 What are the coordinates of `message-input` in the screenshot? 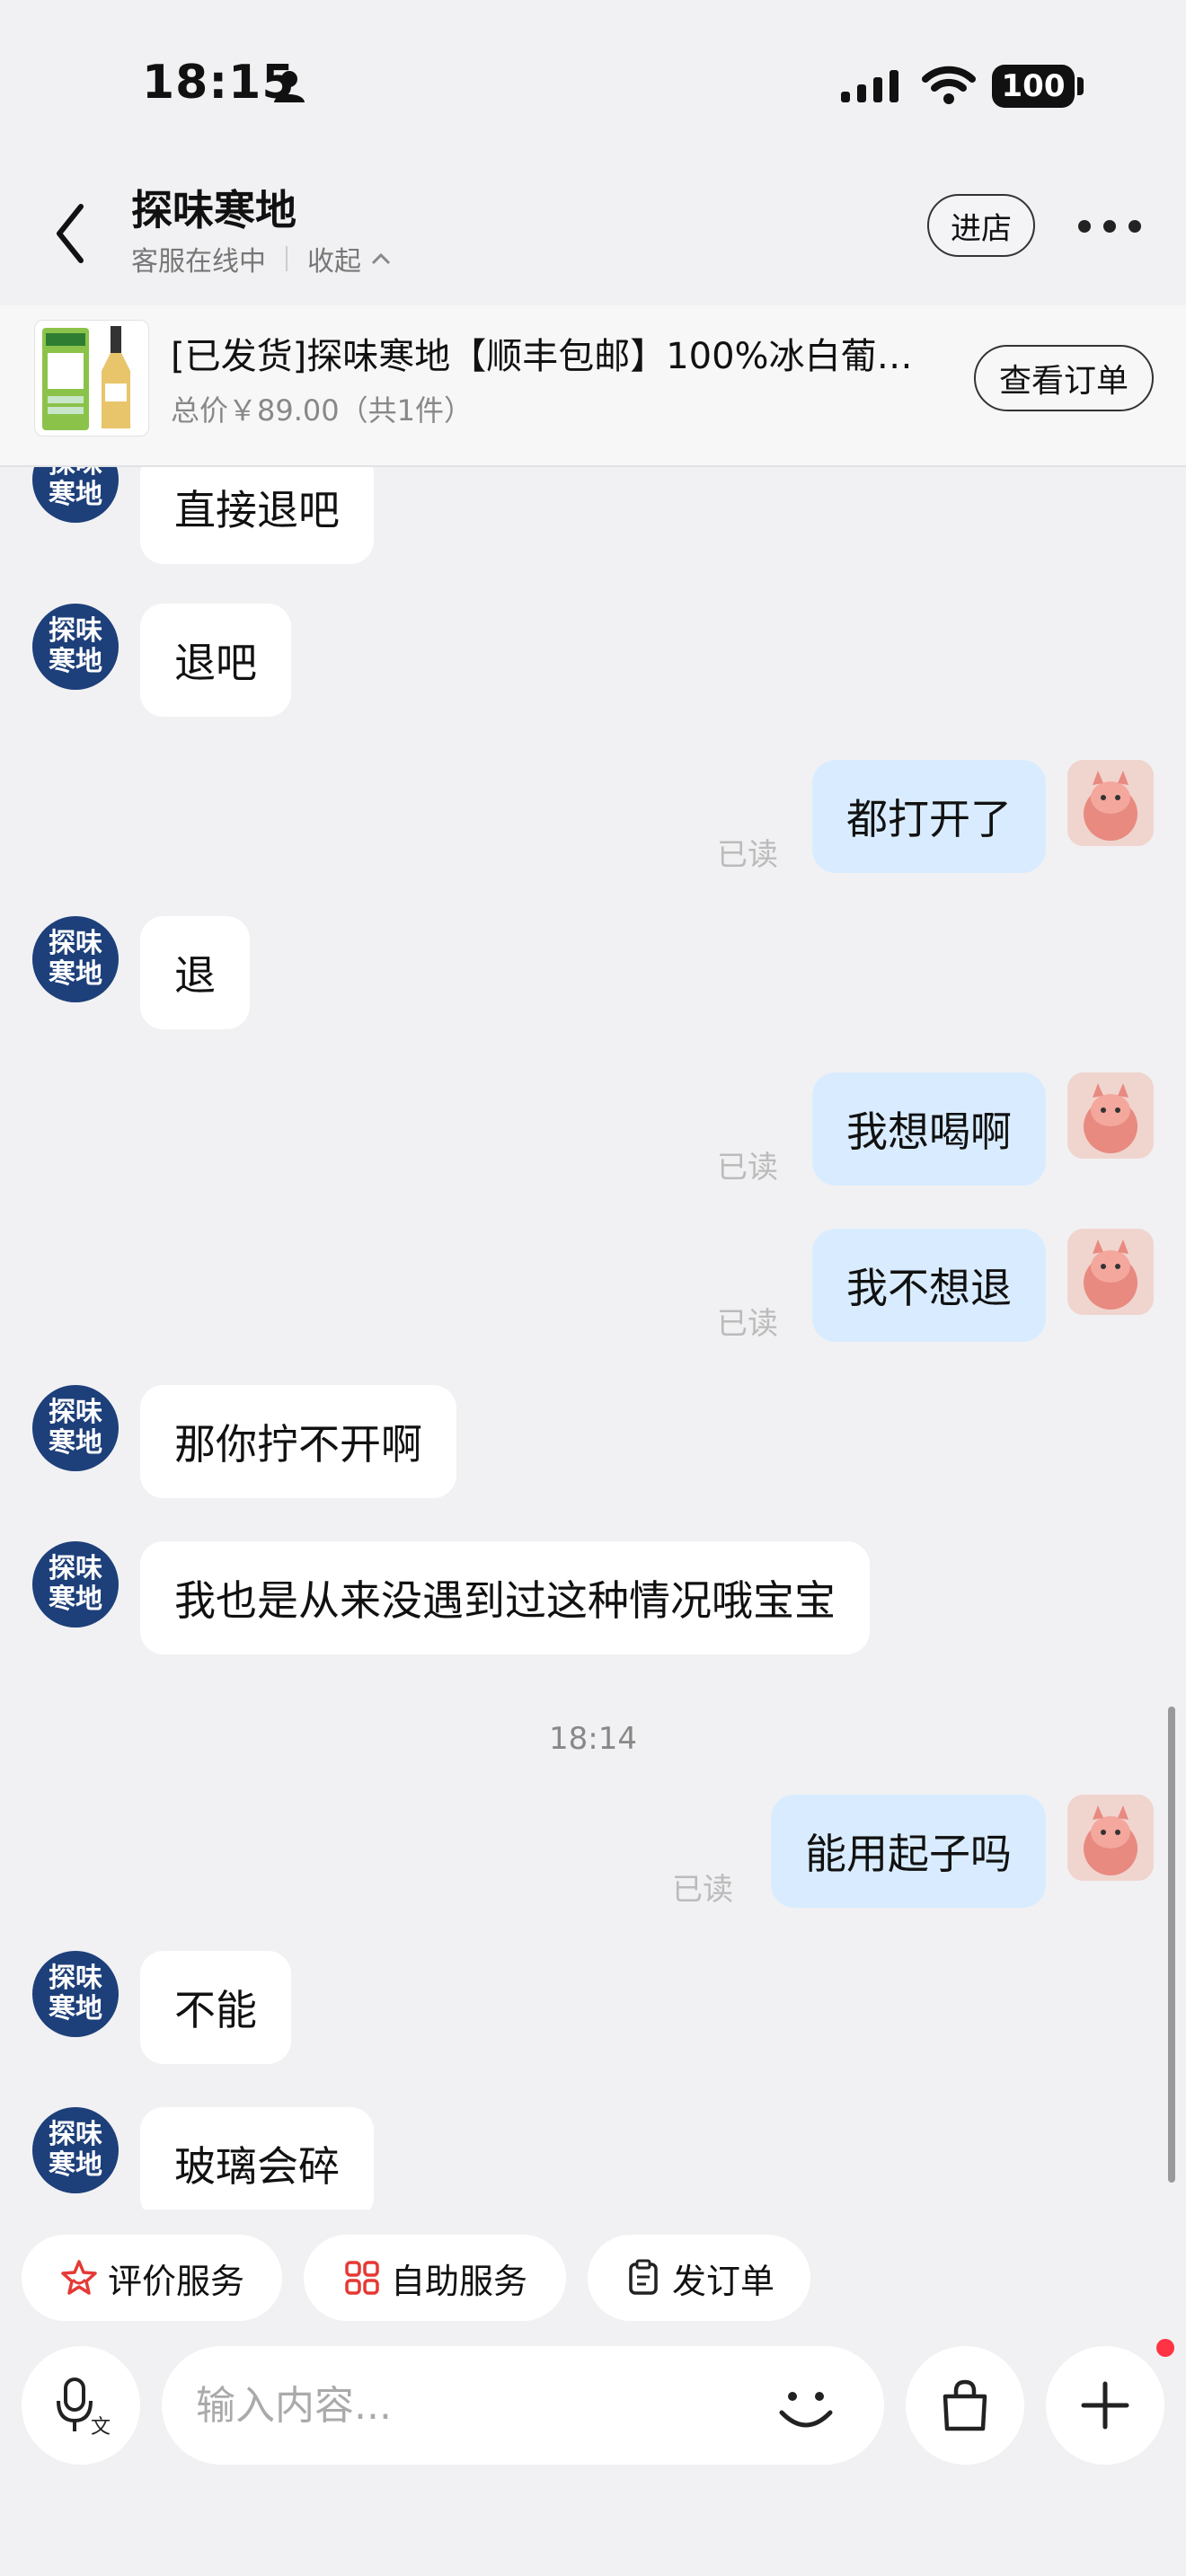 It's located at (465, 2405).